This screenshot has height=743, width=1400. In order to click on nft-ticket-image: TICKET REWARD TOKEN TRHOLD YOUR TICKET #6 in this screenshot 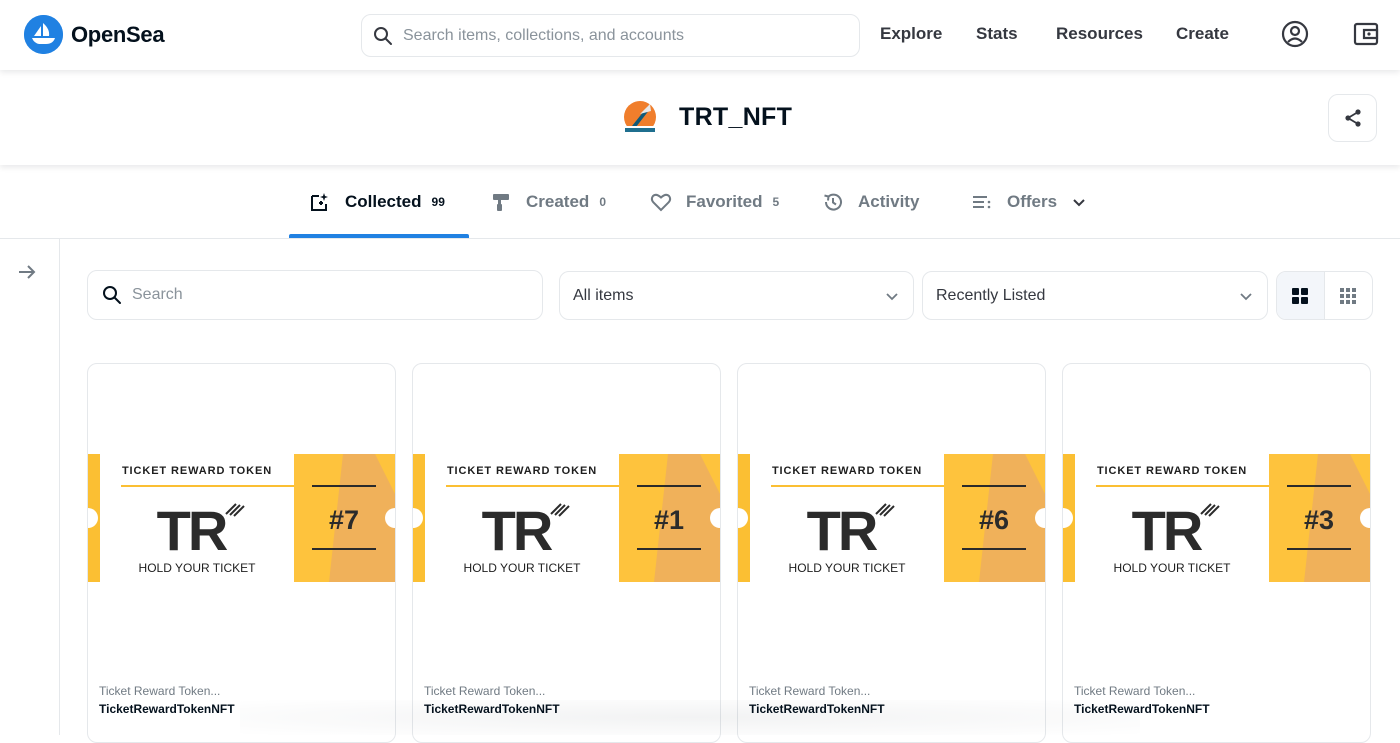, I will do `click(891, 518)`.